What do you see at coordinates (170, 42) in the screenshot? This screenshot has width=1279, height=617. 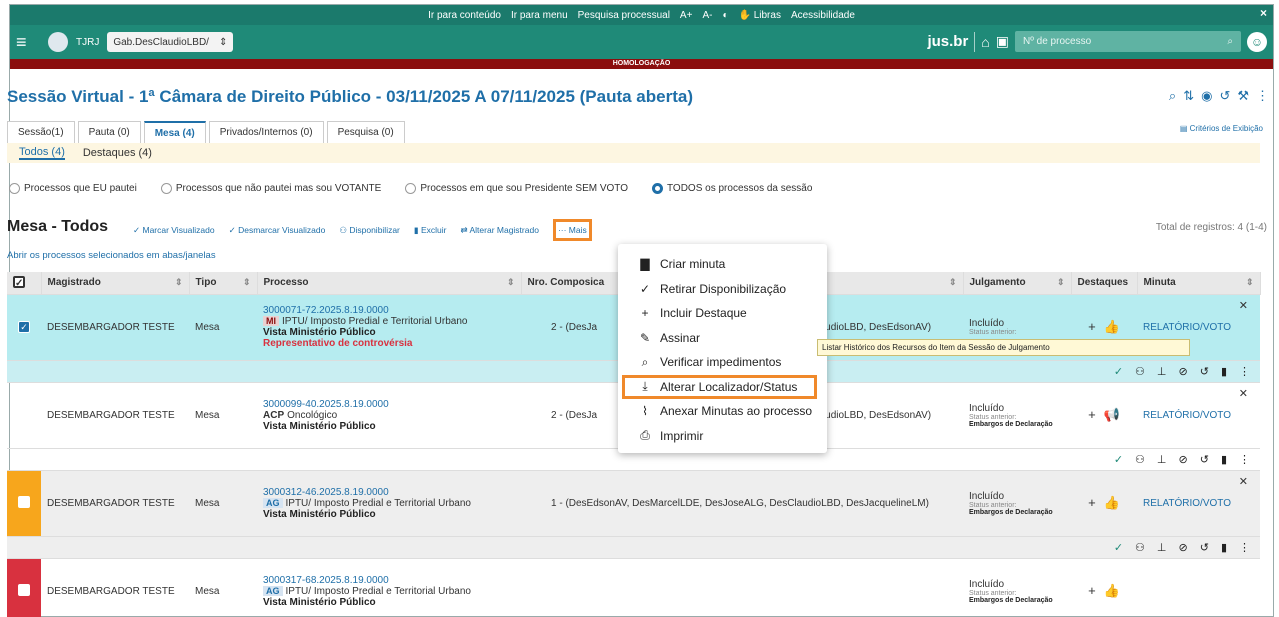 I see `org-select: Gab.DesClaudioLBD/ ⇕` at bounding box center [170, 42].